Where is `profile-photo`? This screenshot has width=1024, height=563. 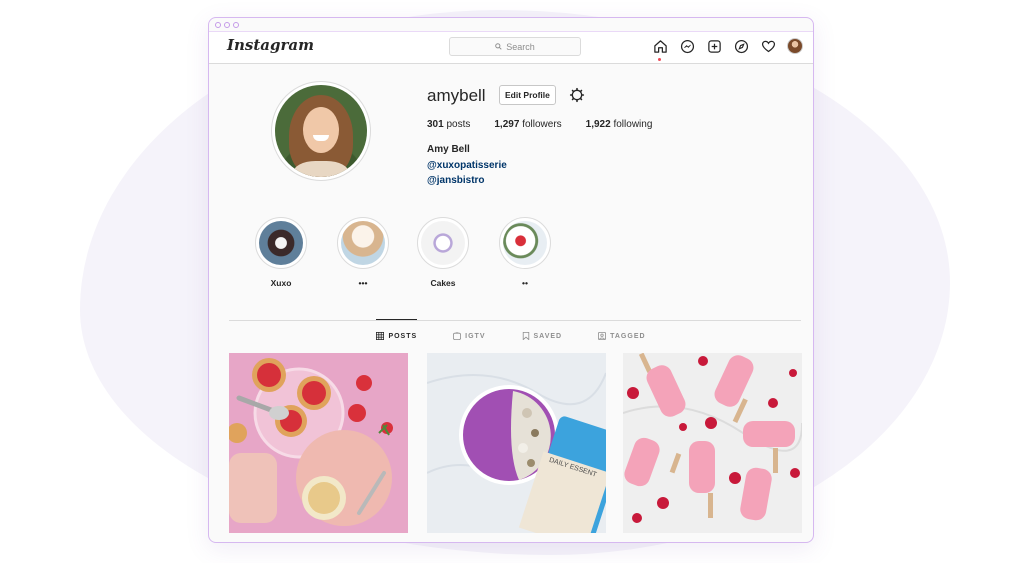
profile-photo is located at coordinates (321, 131).